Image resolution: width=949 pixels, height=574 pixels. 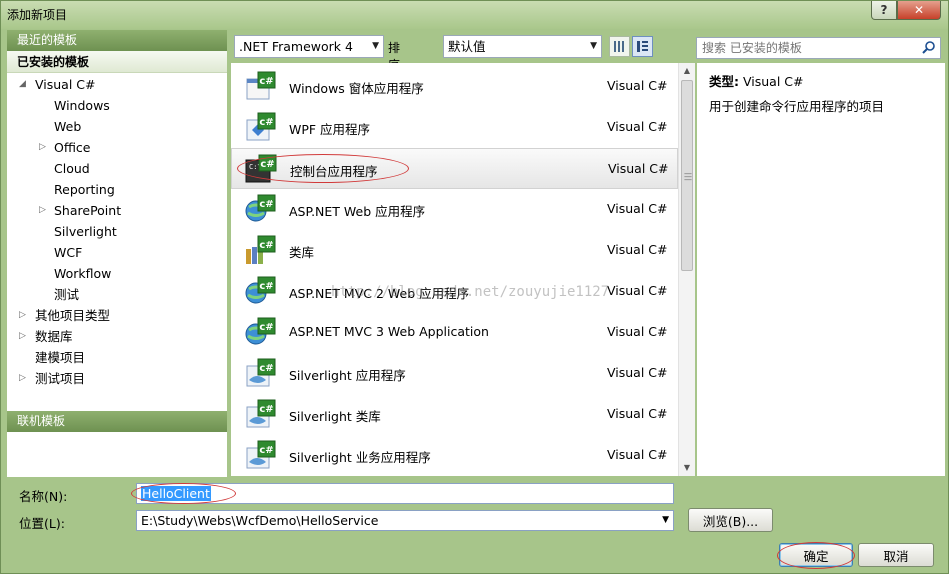 What do you see at coordinates (37, 15) in the screenshot?
I see `window-title: 添加新项目` at bounding box center [37, 15].